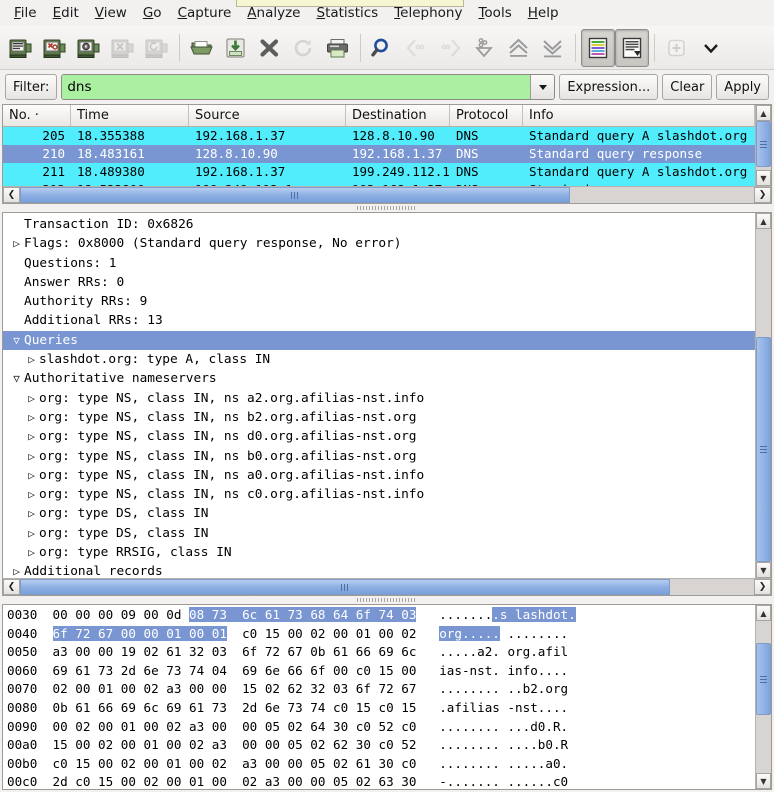 This screenshot has height=792, width=774. What do you see at coordinates (89, 48) in the screenshot?
I see `start-capture-icon` at bounding box center [89, 48].